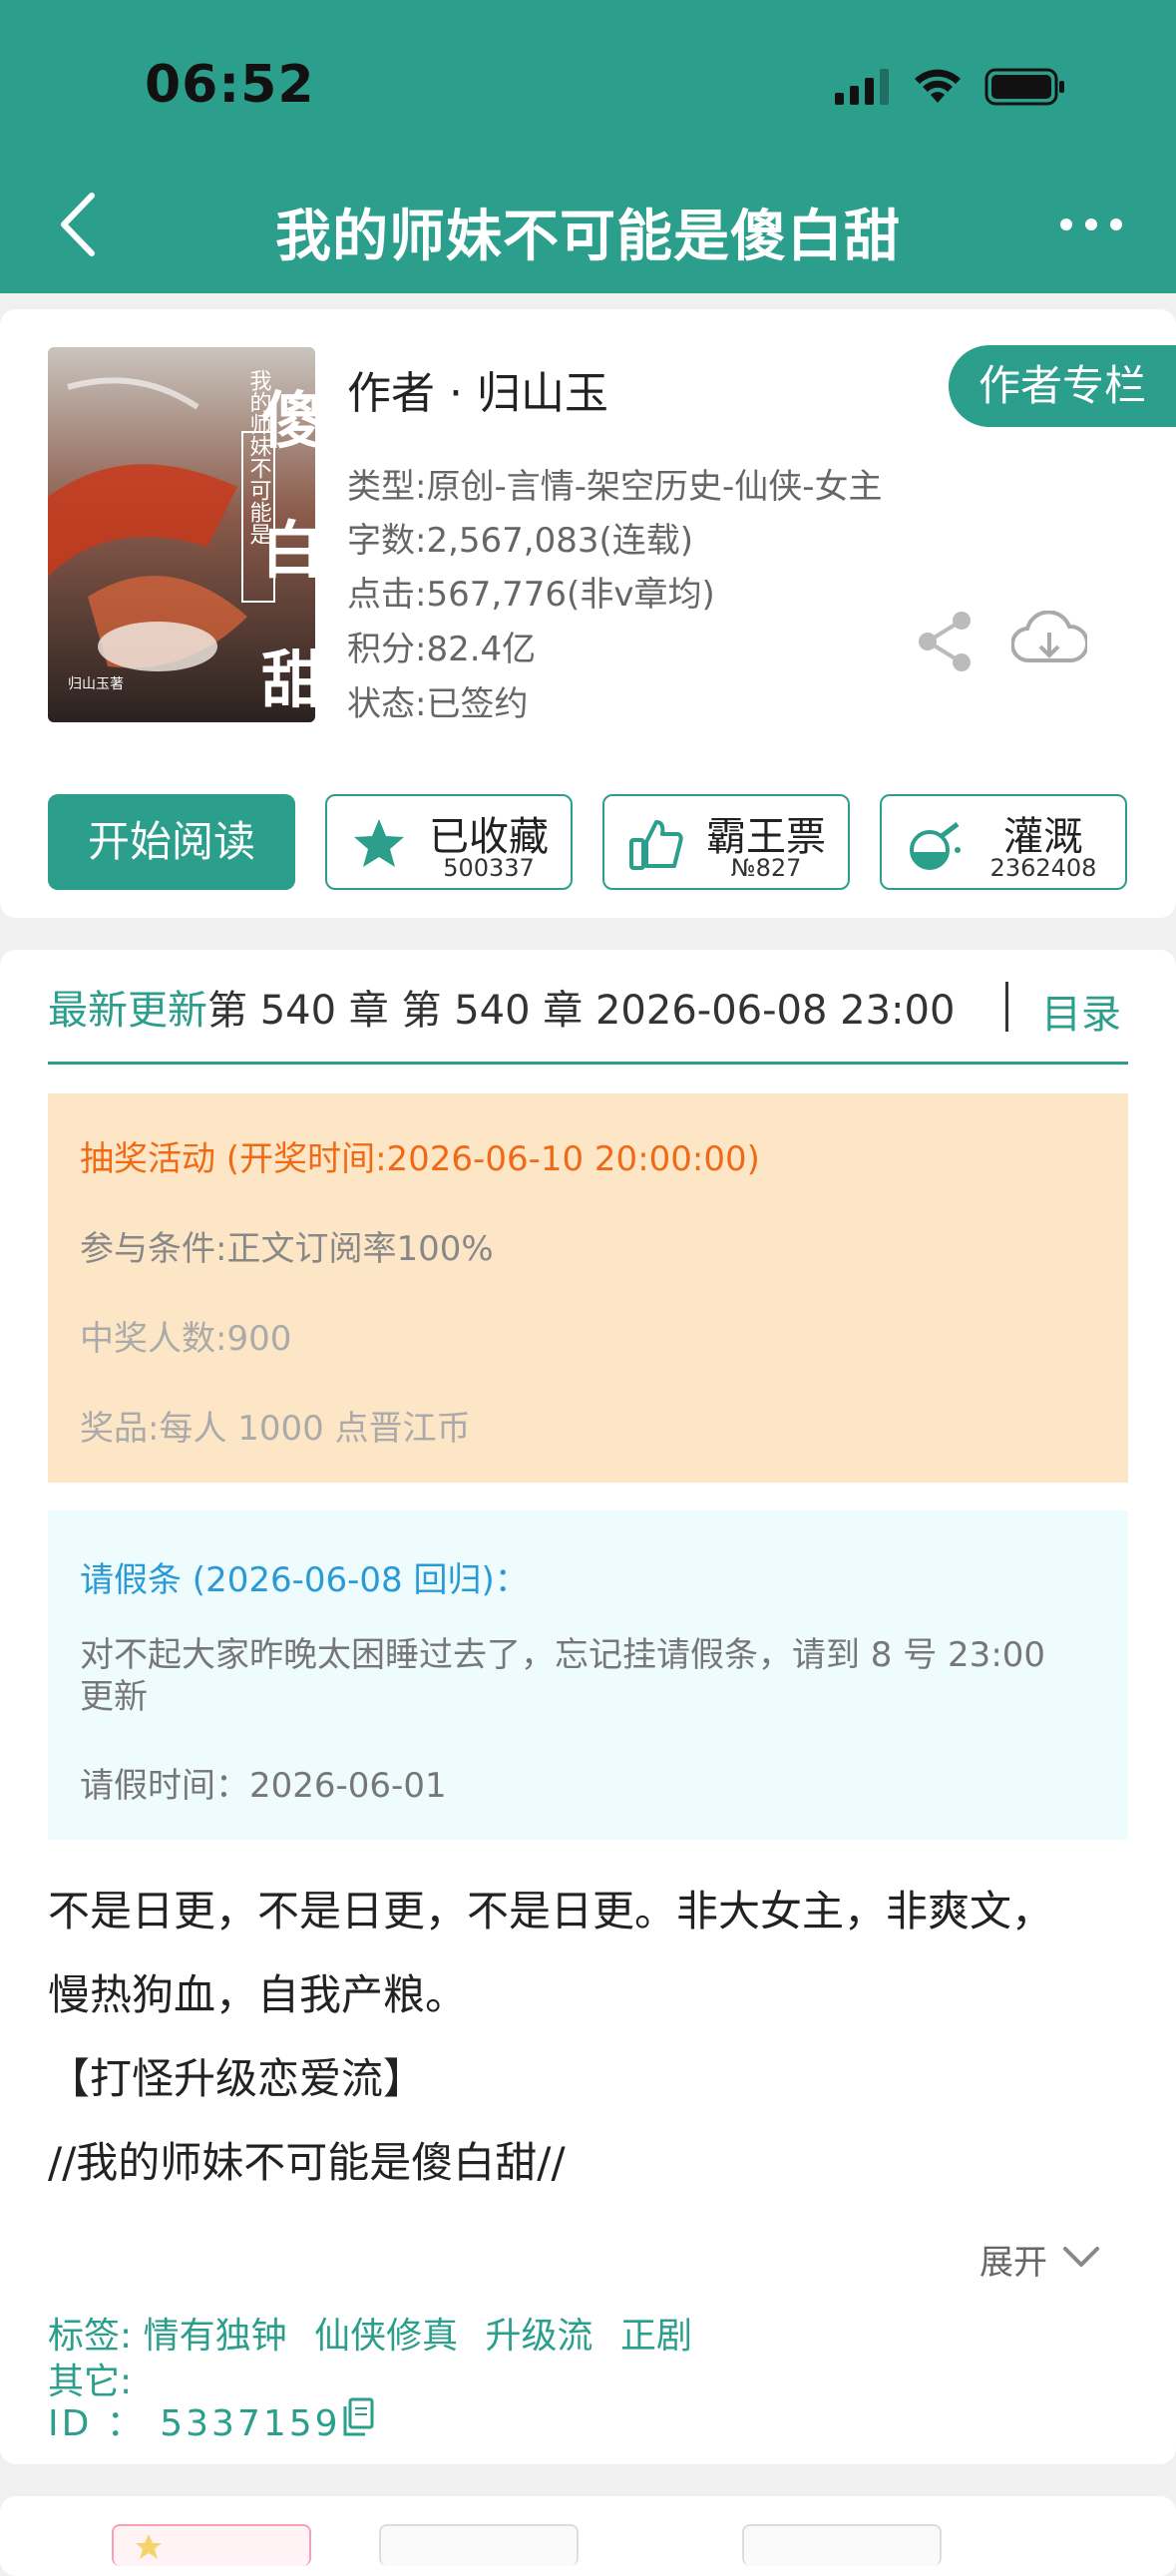 Image resolution: width=1176 pixels, height=2576 pixels. I want to click on irrigate-button: 灌溉 2362408, so click(1004, 842).